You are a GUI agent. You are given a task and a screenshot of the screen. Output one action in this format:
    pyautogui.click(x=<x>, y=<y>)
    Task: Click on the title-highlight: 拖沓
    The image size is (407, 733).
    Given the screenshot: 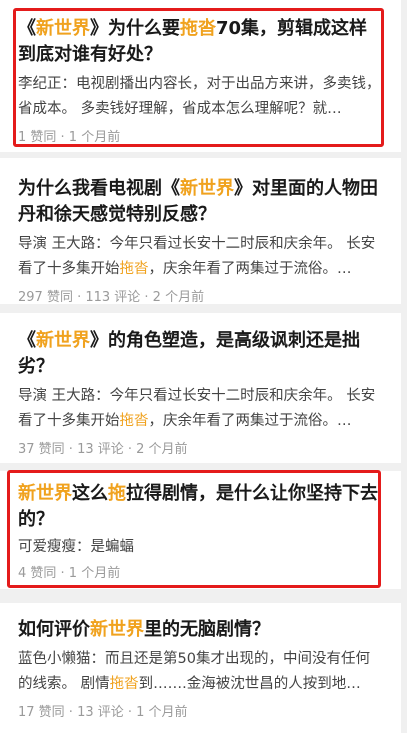 What is the action you would take?
    pyautogui.click(x=198, y=28)
    